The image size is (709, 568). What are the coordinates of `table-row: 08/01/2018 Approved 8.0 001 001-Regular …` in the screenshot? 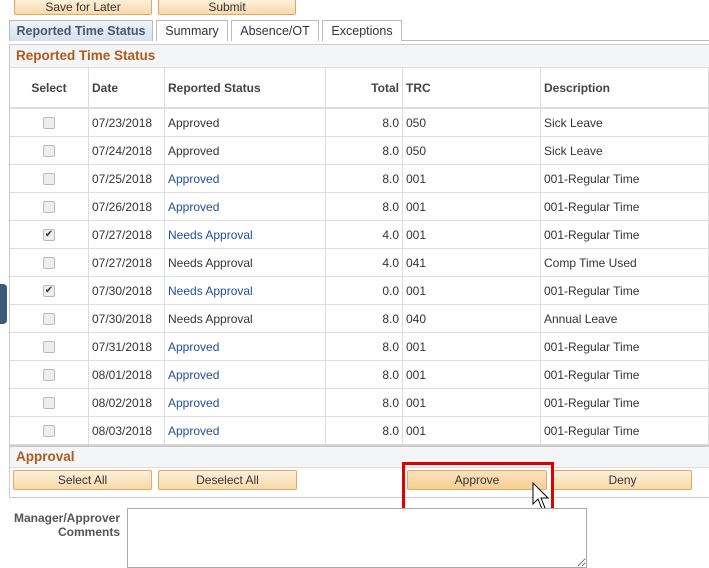 It's located at (359, 374).